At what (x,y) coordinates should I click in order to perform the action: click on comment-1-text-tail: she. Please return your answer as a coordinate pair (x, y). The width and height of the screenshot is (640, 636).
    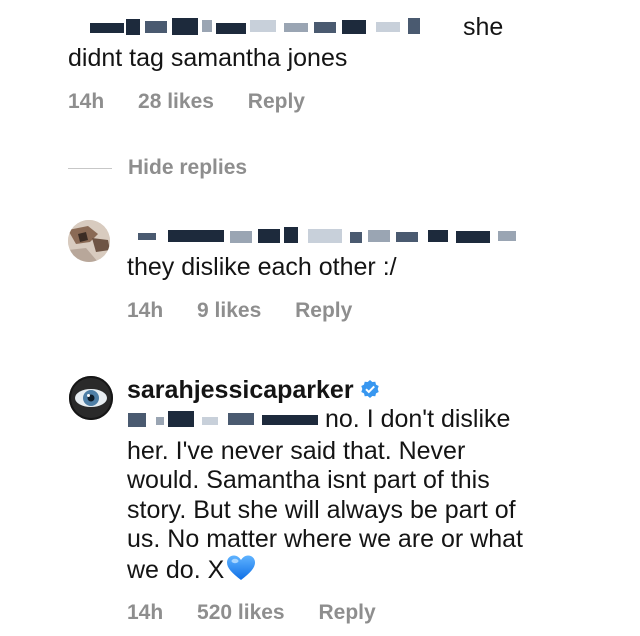
    Looking at the image, I should click on (483, 27).